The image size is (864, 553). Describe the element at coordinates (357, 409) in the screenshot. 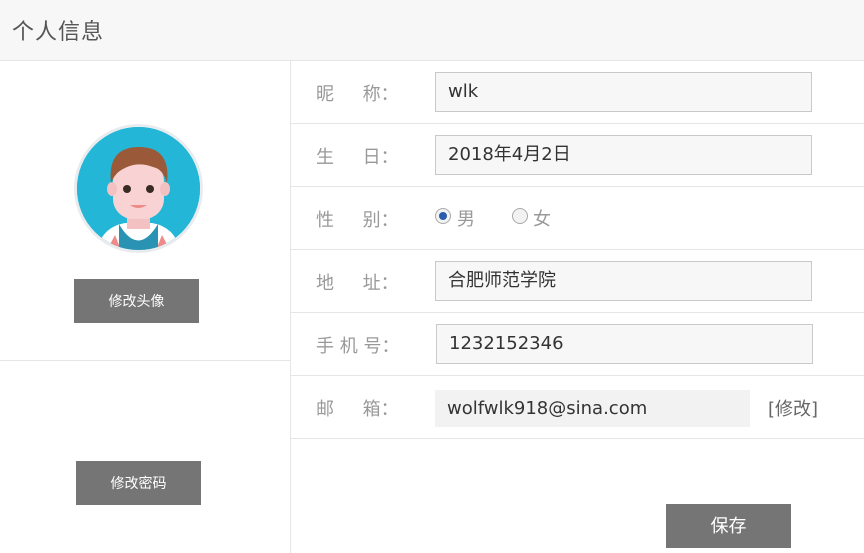

I see `email-label: 邮 箱：` at that location.